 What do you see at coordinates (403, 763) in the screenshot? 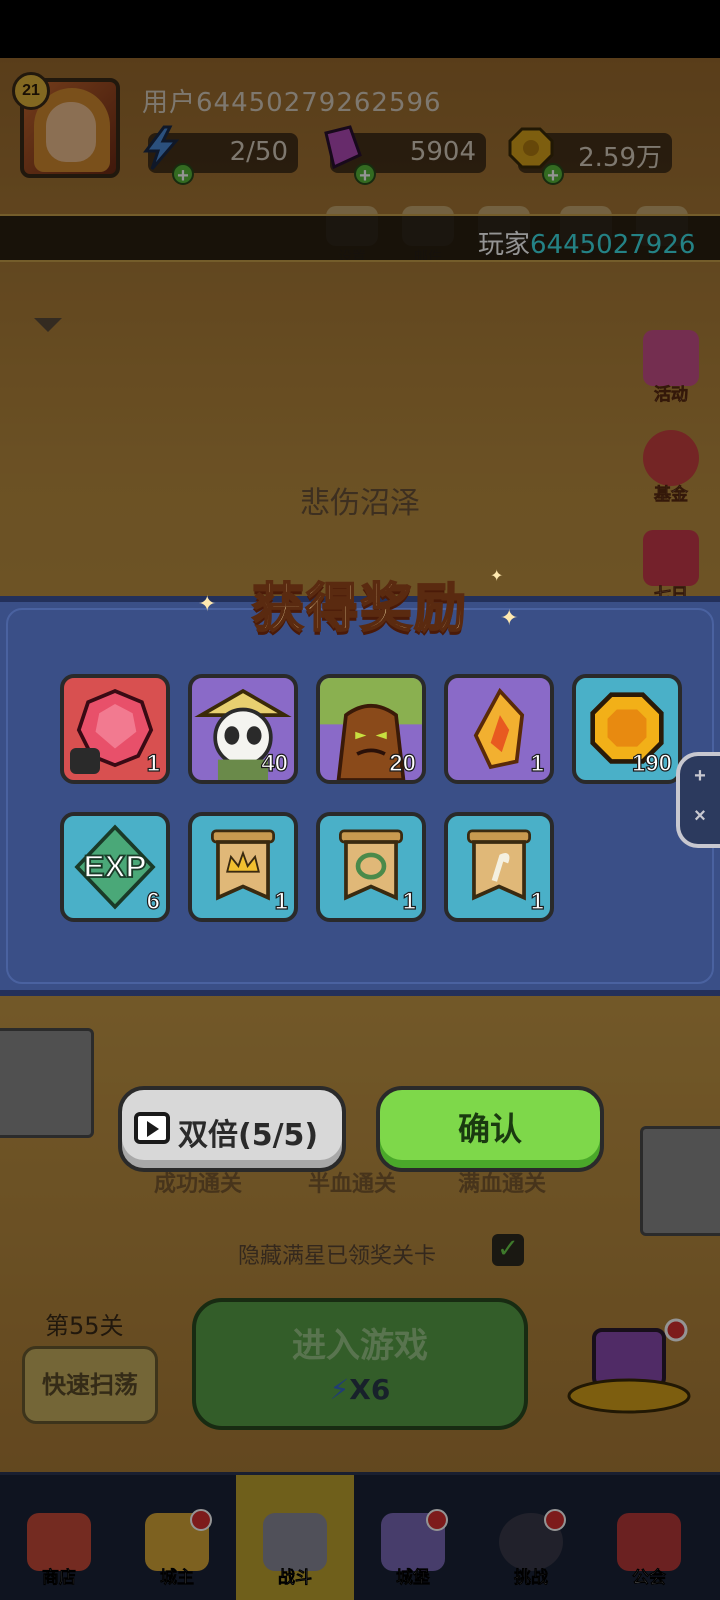
I see `item-count: 20` at bounding box center [403, 763].